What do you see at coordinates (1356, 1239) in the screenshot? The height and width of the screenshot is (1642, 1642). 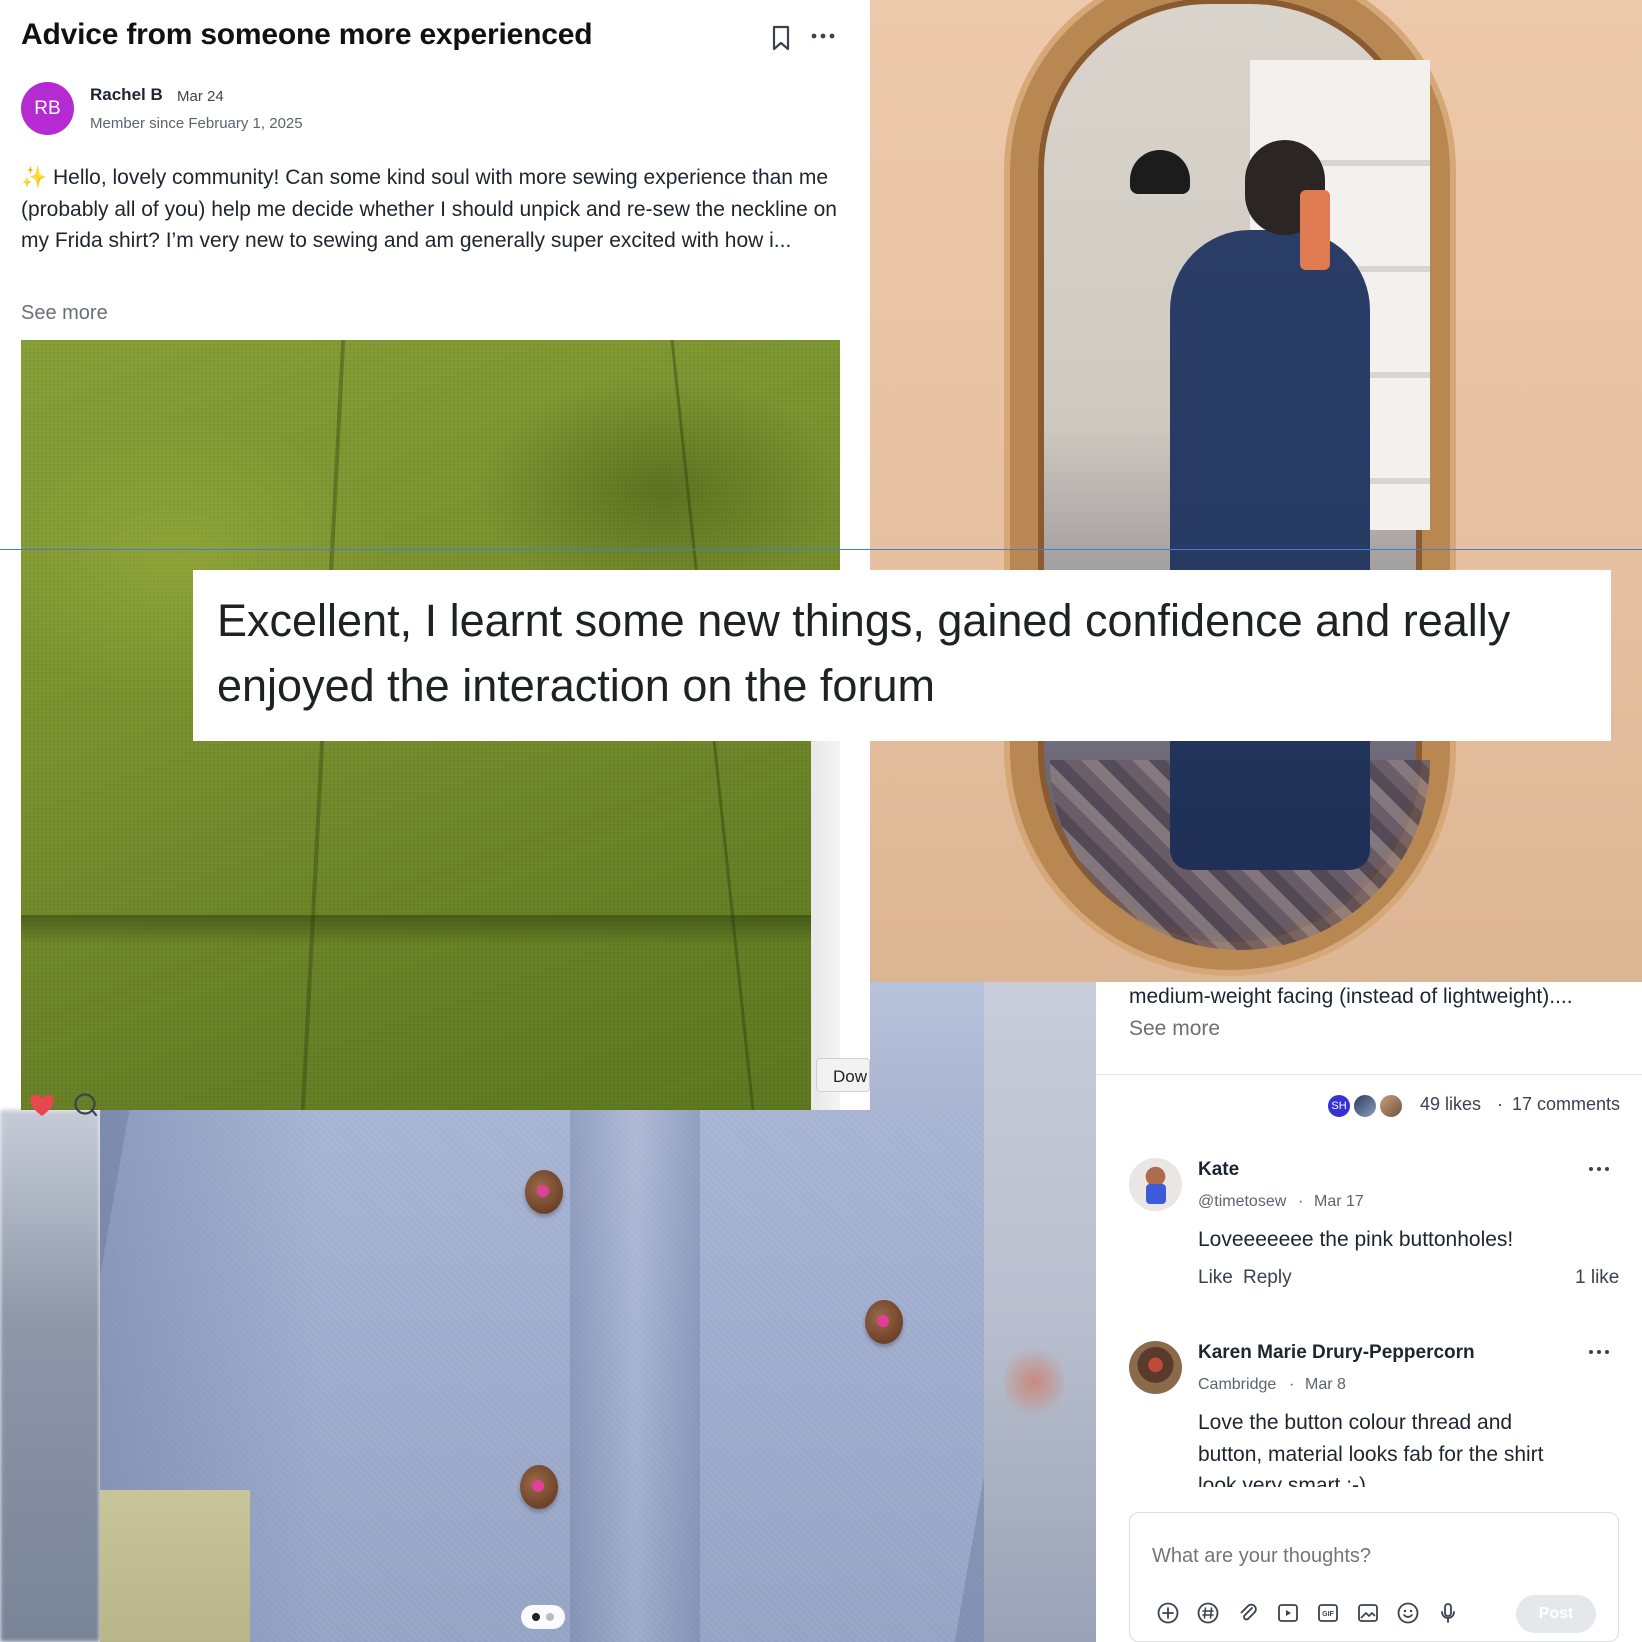 I see `comment-text: Loveeeeeee the pink buttonholes!` at bounding box center [1356, 1239].